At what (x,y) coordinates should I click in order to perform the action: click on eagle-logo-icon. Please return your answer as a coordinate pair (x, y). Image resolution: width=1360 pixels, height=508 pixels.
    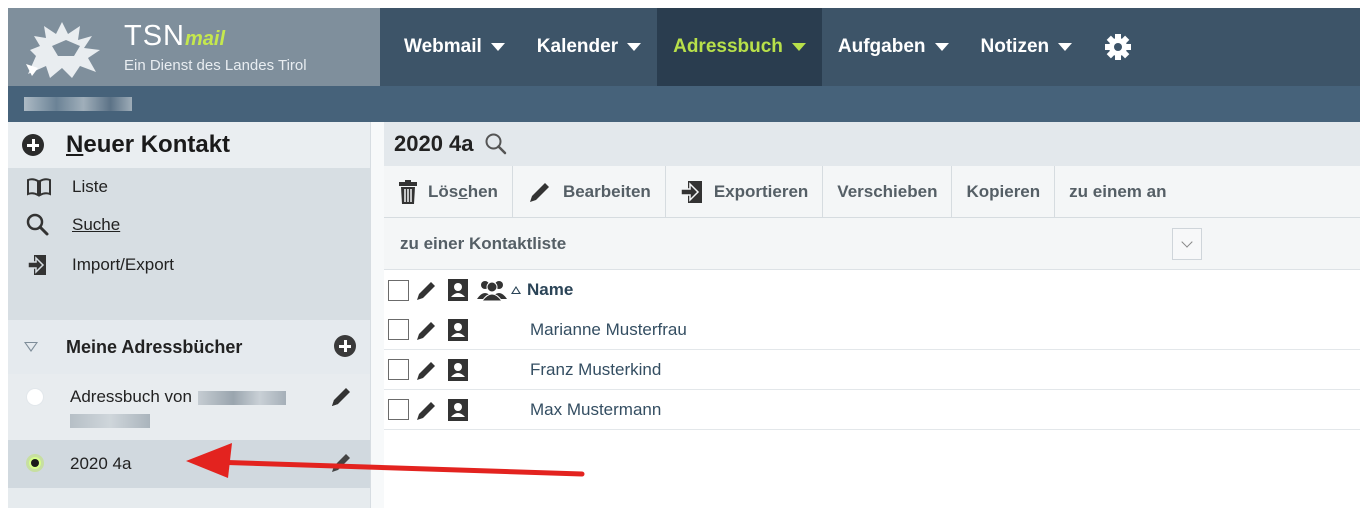
    Looking at the image, I should click on (63, 50).